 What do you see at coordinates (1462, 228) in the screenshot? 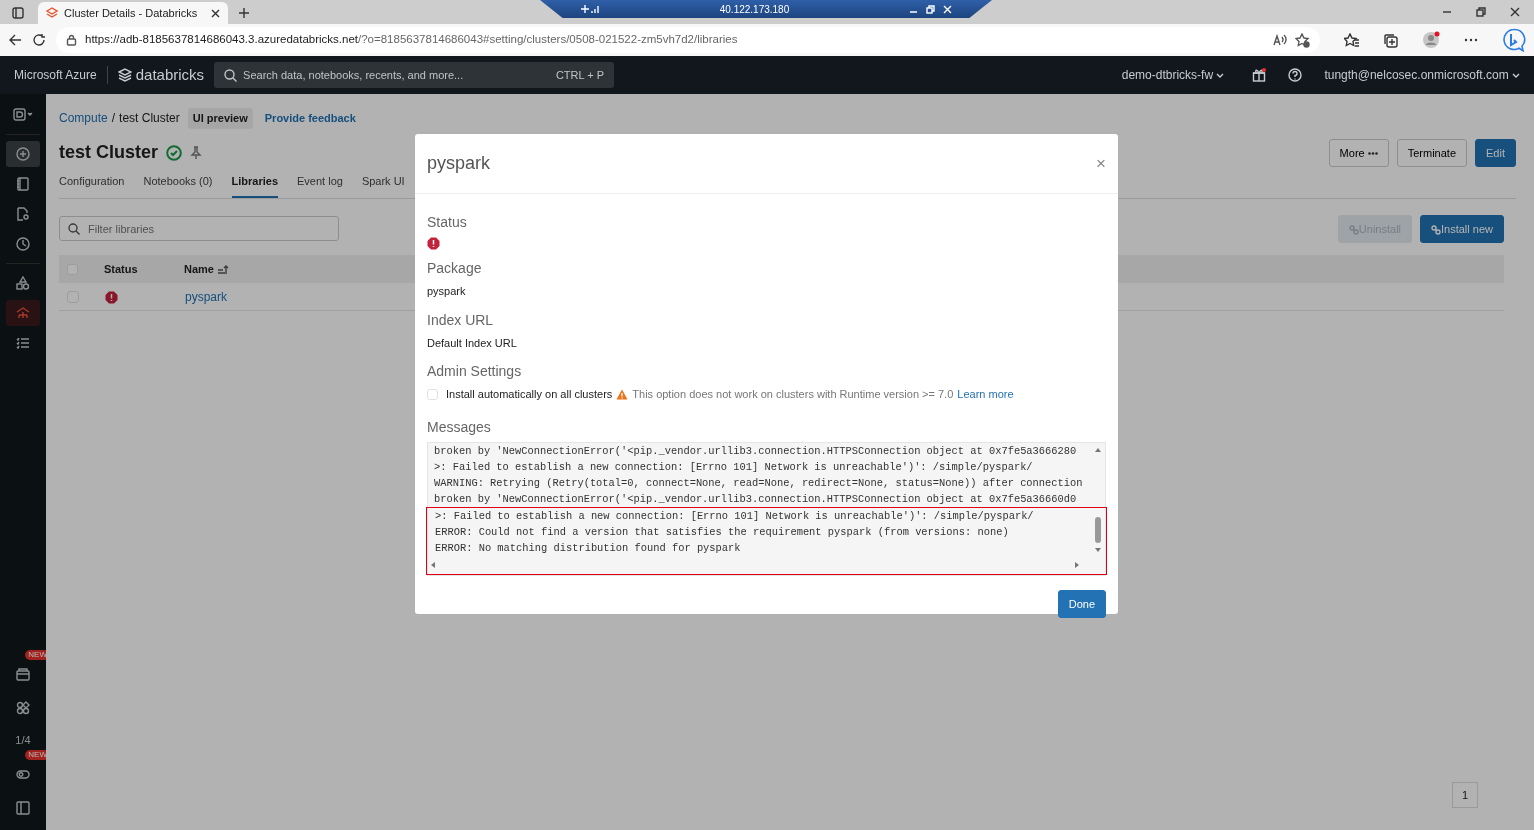
I see `install-button: Install new` at bounding box center [1462, 228].